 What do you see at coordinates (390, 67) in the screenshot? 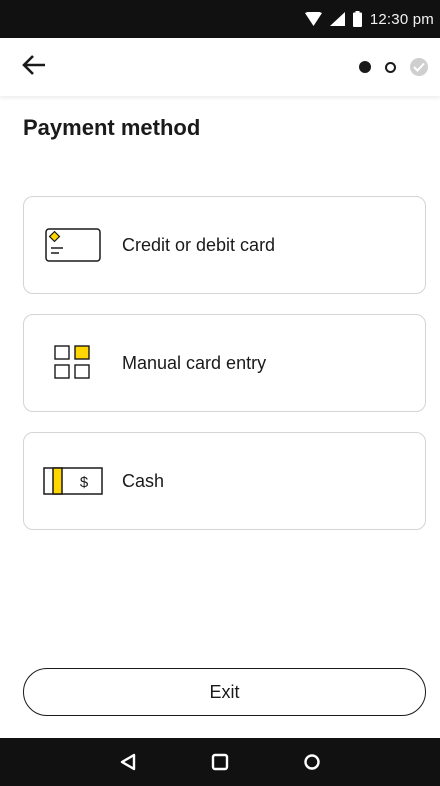
I see `step-upcoming-dot` at bounding box center [390, 67].